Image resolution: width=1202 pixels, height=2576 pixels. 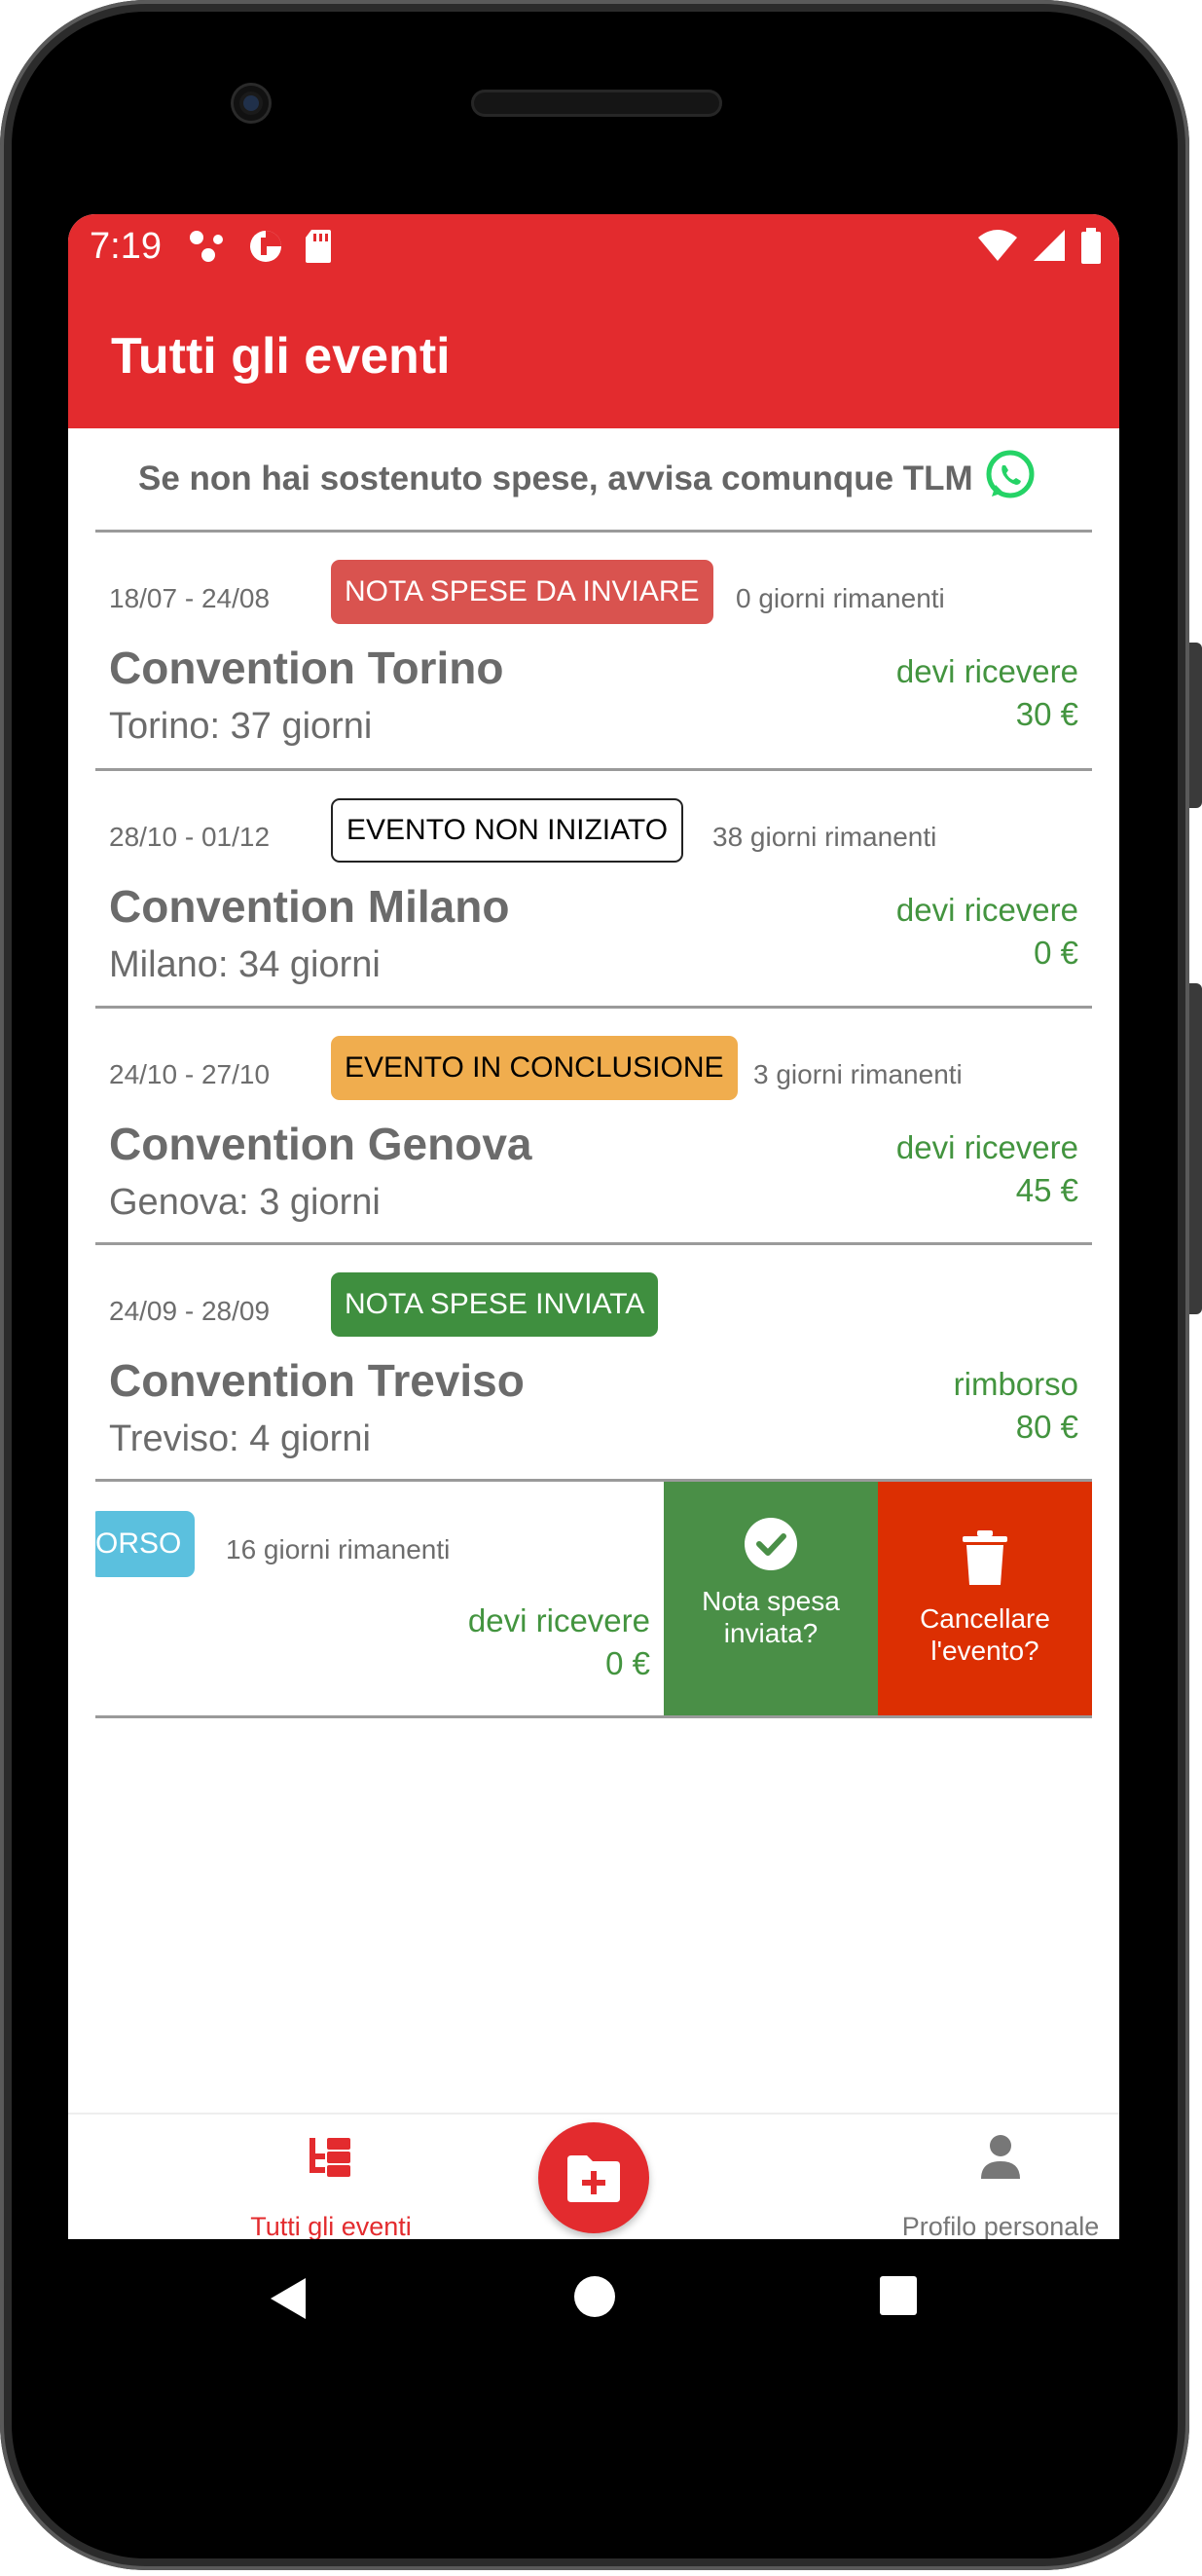 What do you see at coordinates (281, 356) in the screenshot?
I see `page-title: Tutti gli eventi` at bounding box center [281, 356].